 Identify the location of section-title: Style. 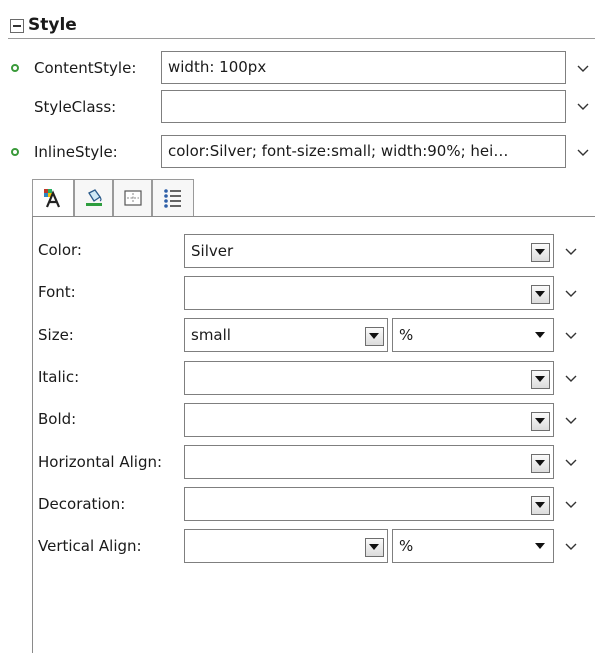
(52, 25).